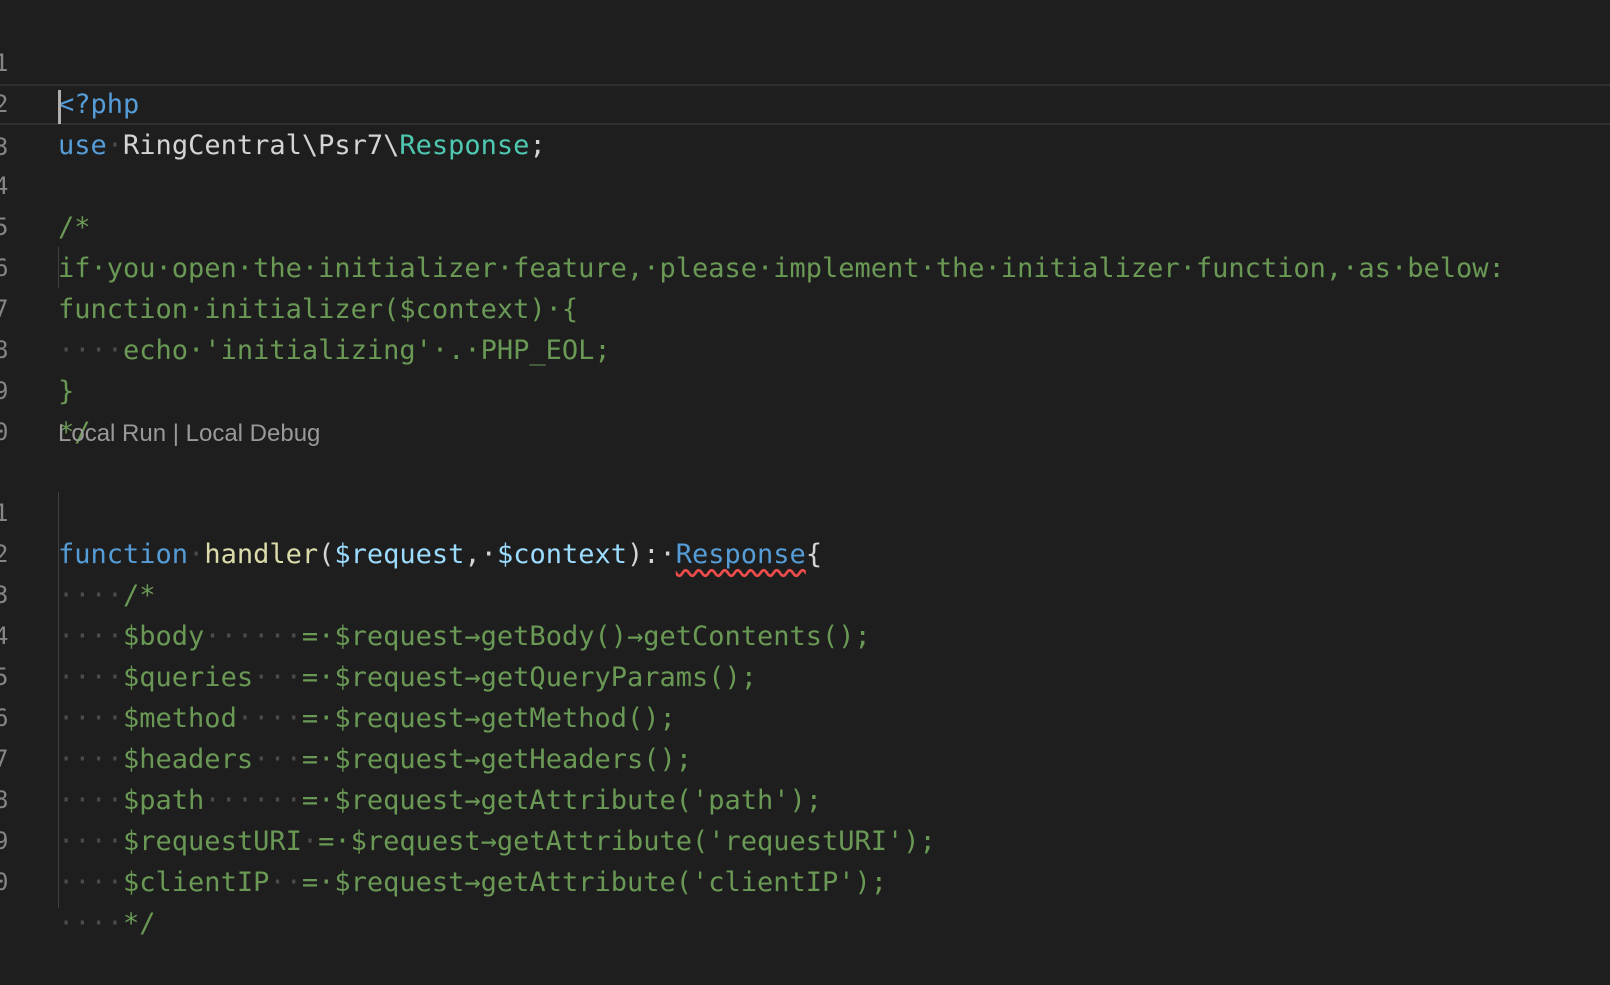 Image resolution: width=1610 pixels, height=985 pixels. I want to click on codelens-run-debug: Local Run | Local Debug, so click(189, 433).